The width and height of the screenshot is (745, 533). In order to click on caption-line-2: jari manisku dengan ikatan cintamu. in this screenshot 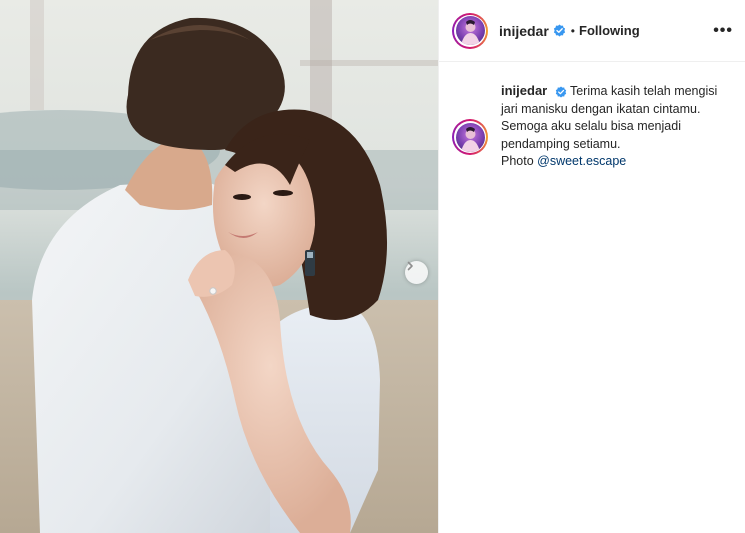, I will do `click(601, 108)`.